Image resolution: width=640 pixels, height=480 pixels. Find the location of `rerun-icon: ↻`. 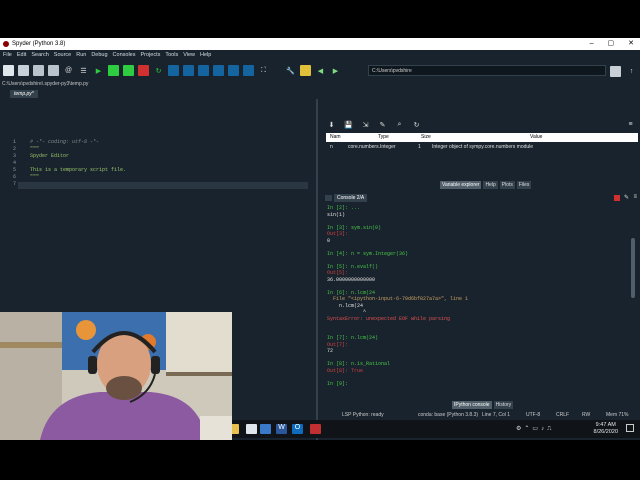

rerun-icon: ↻ is located at coordinates (158, 70).